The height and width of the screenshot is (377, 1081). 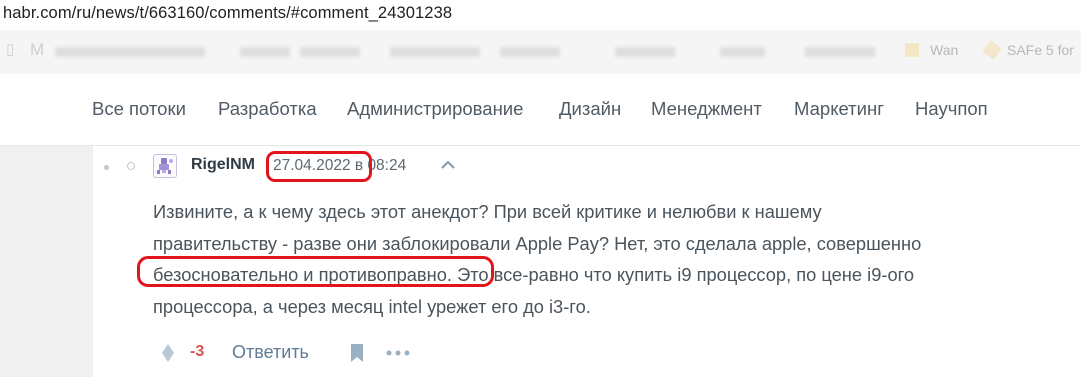 I want to click on nav-popsci: Научпоп, so click(x=951, y=109).